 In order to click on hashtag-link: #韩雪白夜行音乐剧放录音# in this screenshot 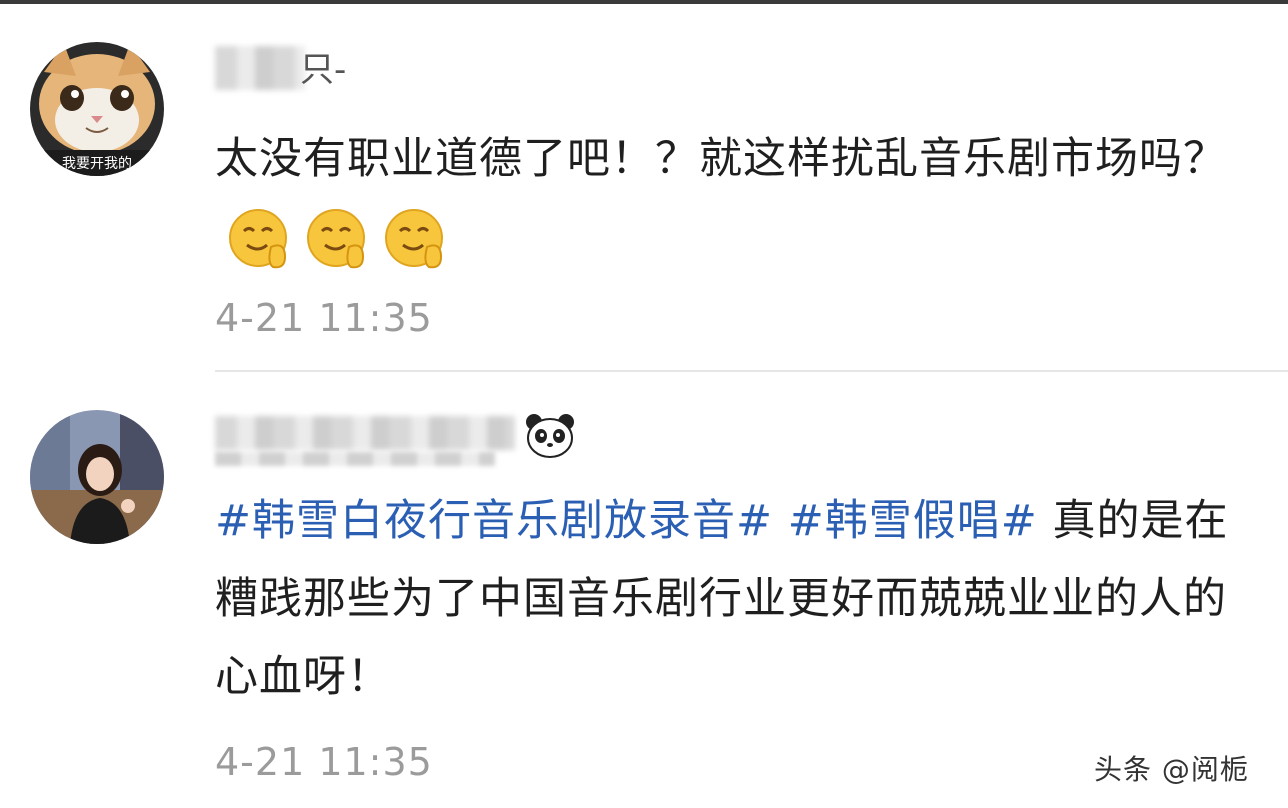, I will do `click(494, 521)`.